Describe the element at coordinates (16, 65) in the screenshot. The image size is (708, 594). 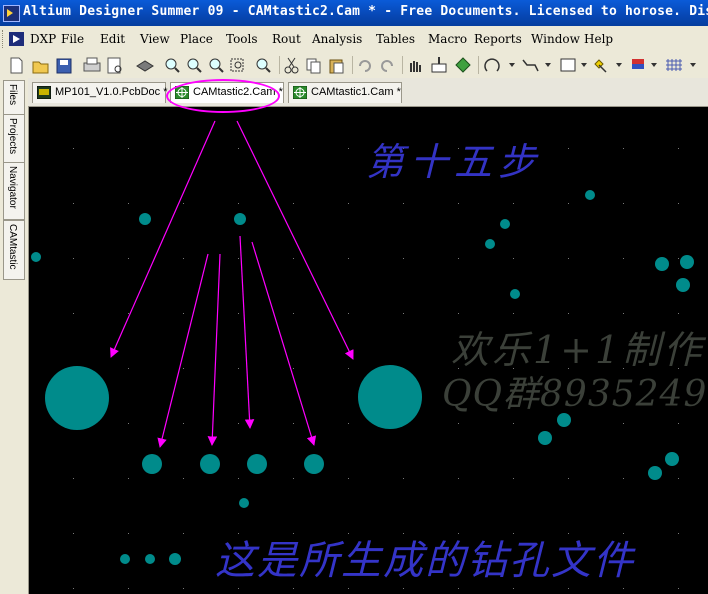
I see `new-file-icon` at that location.